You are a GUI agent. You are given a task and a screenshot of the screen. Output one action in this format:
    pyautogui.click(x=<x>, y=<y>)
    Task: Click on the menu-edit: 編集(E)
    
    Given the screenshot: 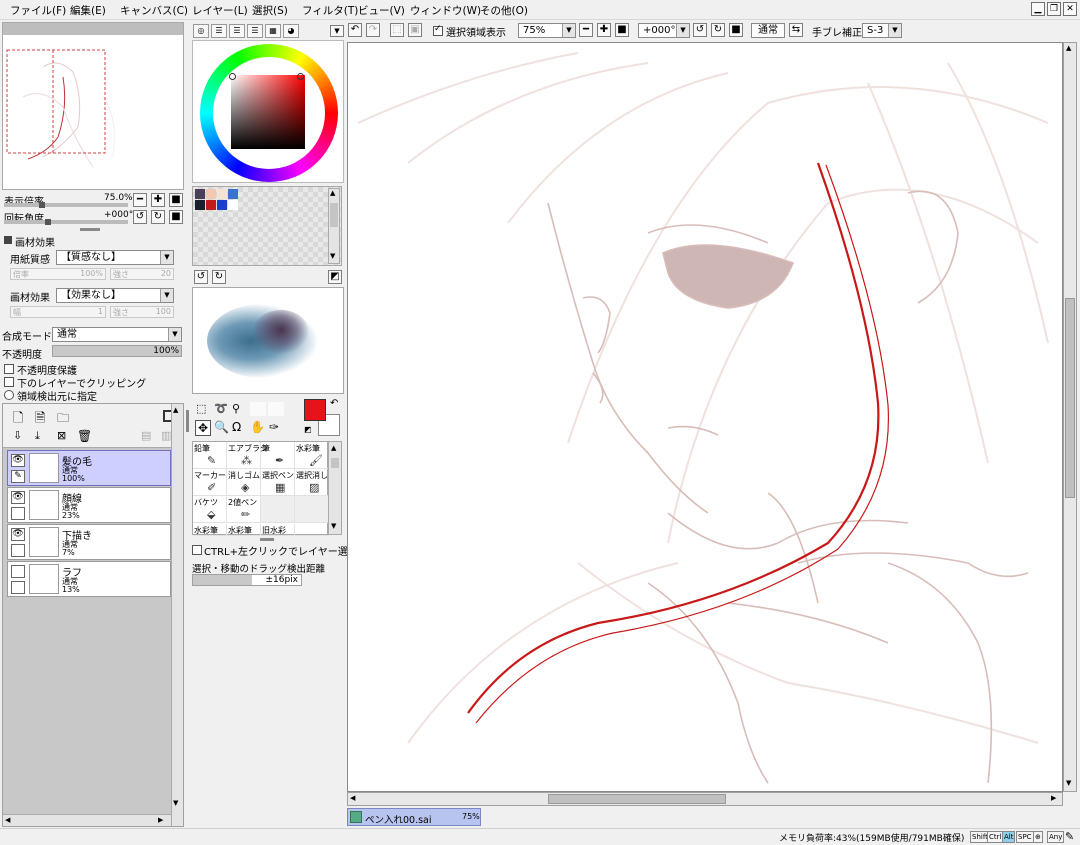 What is the action you would take?
    pyautogui.click(x=88, y=10)
    